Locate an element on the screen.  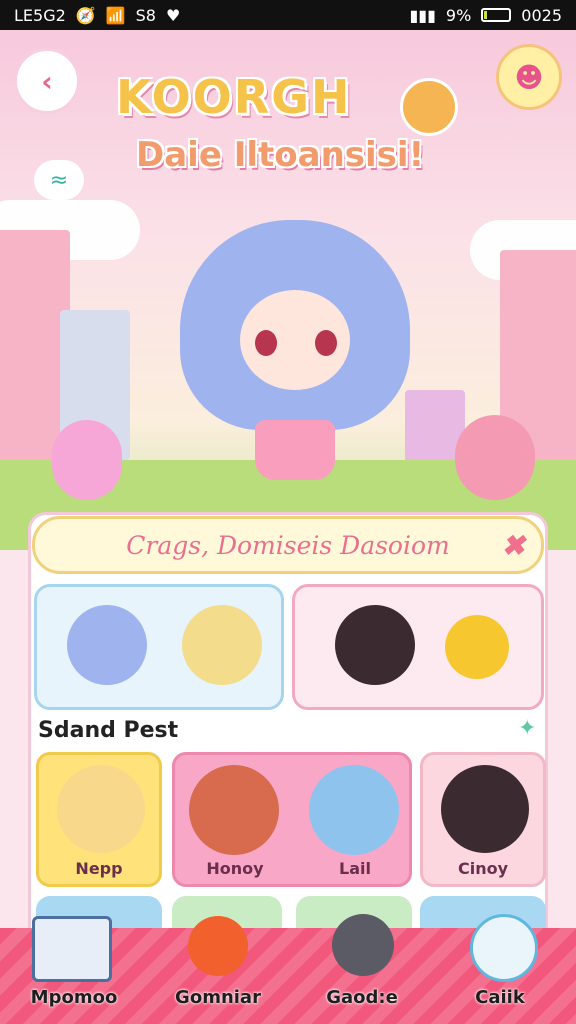
game-subtitle: Daie Iltoansisi! is located at coordinates (280, 155).